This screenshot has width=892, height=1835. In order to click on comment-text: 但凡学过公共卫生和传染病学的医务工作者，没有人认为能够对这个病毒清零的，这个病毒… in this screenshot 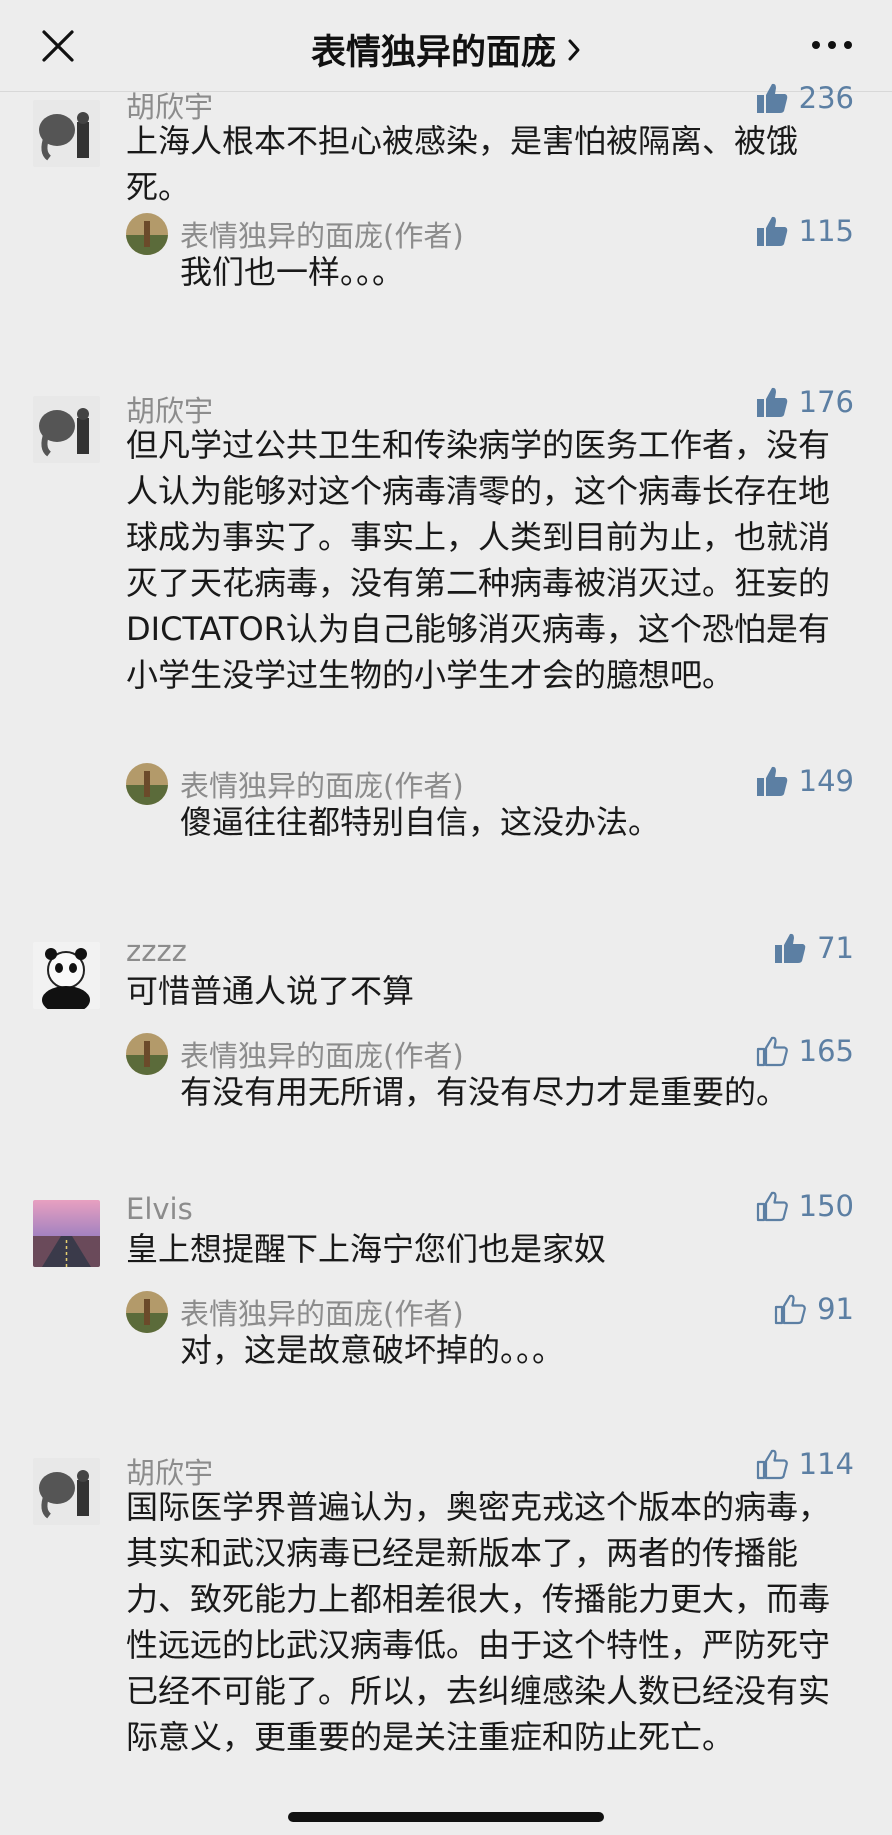, I will do `click(486, 560)`.